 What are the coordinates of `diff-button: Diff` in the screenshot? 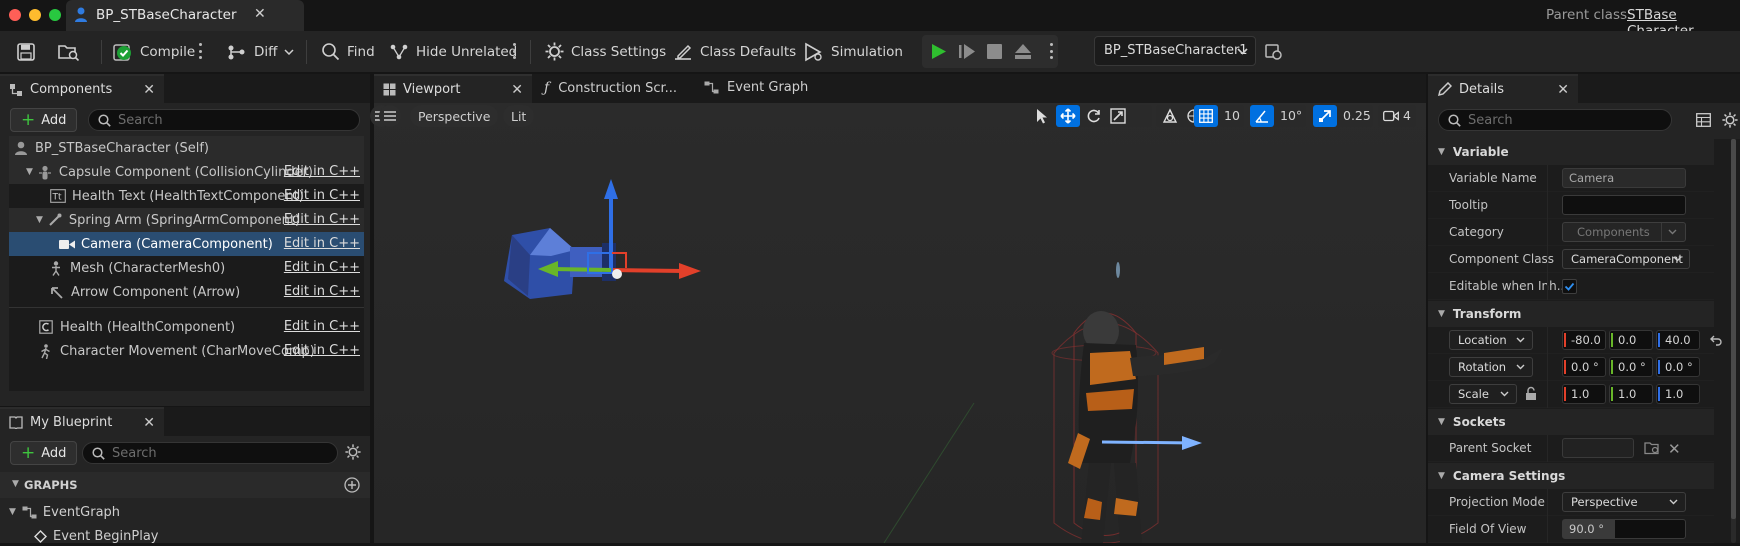 It's located at (260, 51).